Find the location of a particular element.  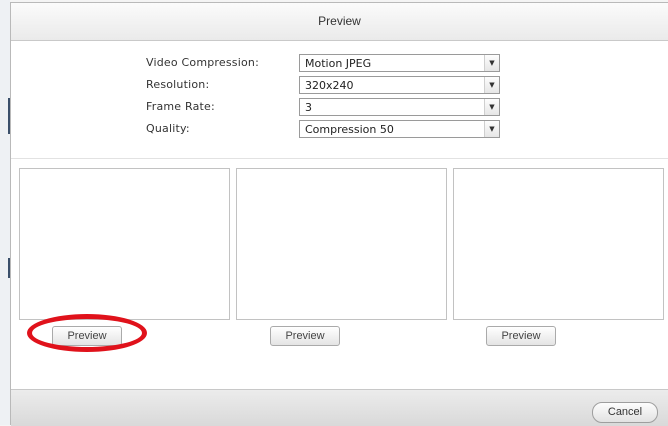

video-compression-value: Motion JPEG is located at coordinates (338, 63).